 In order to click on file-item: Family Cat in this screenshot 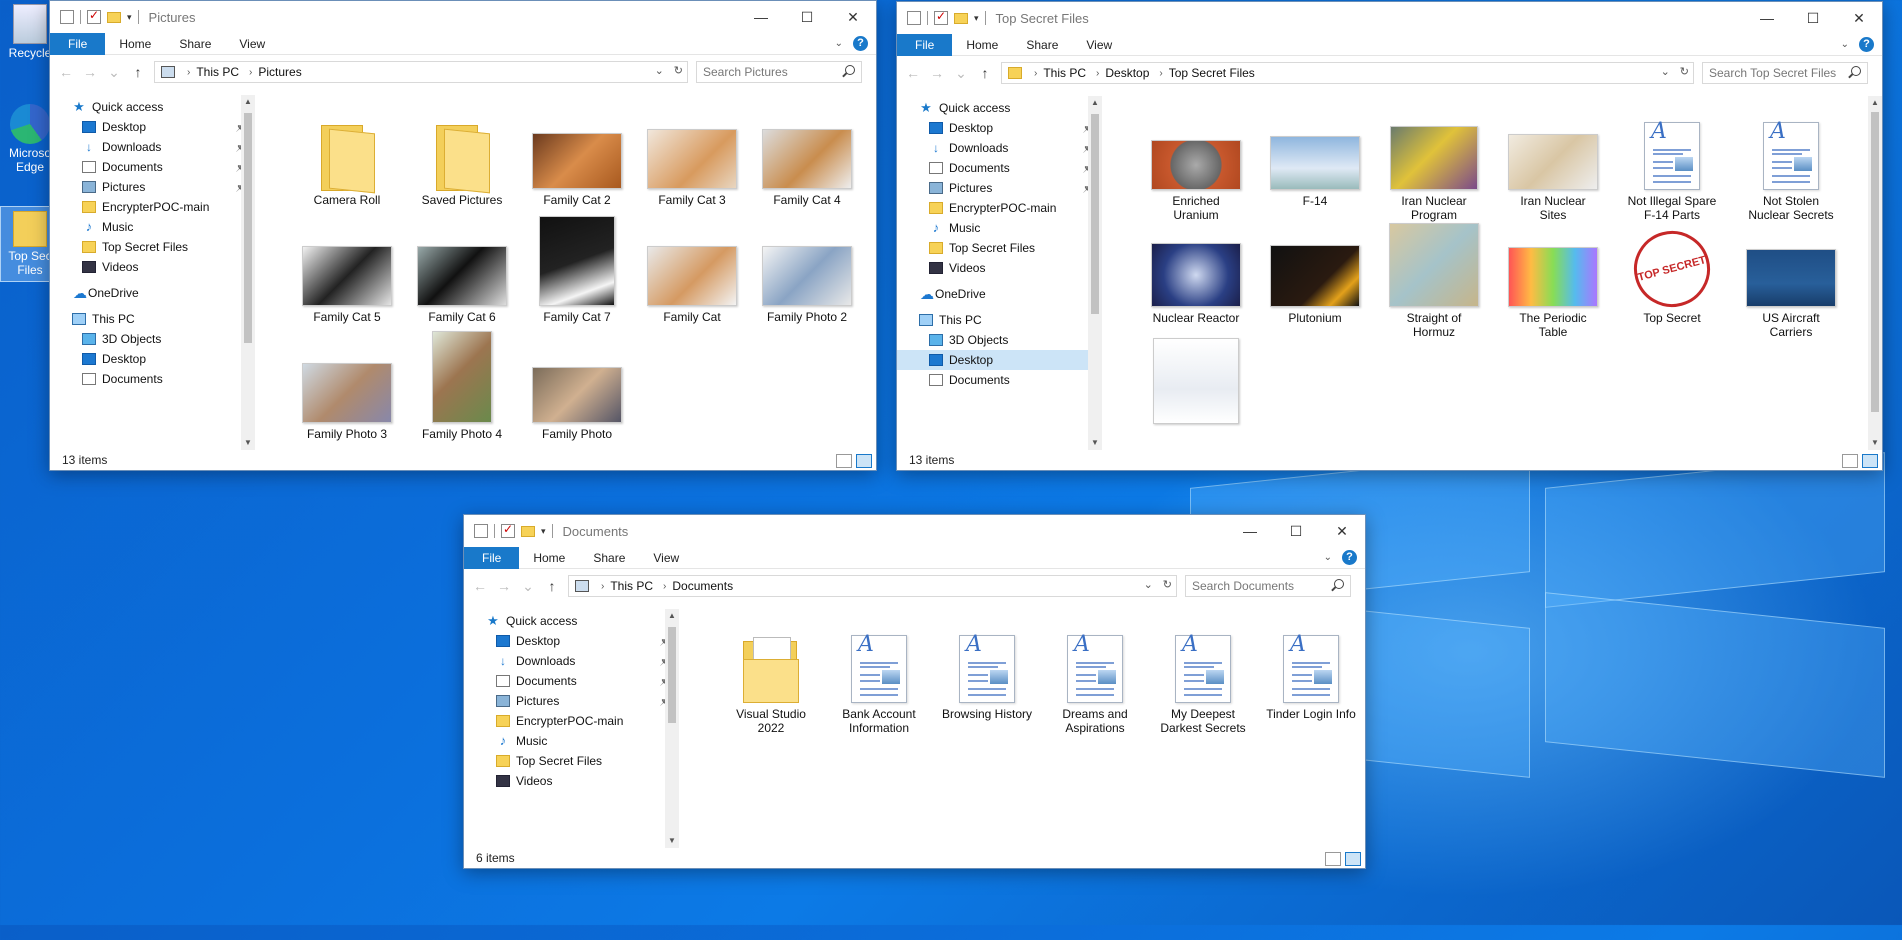, I will do `click(692, 273)`.